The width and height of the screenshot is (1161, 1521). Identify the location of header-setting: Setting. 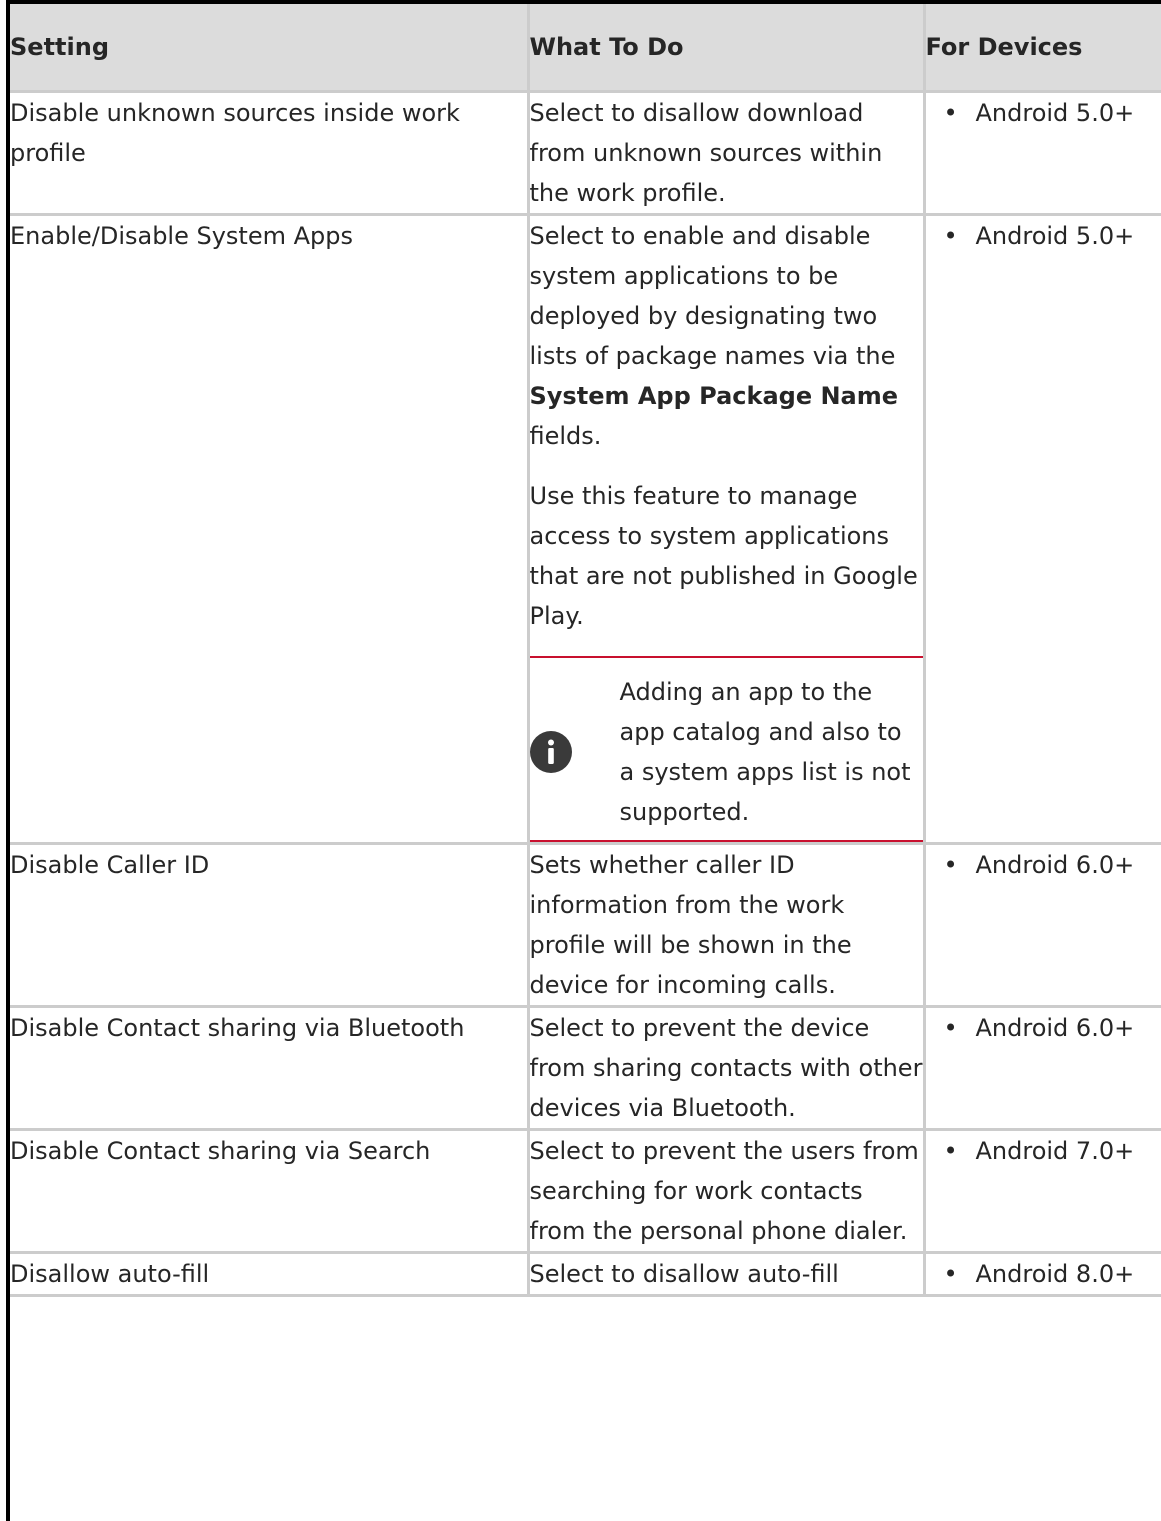
(270, 48).